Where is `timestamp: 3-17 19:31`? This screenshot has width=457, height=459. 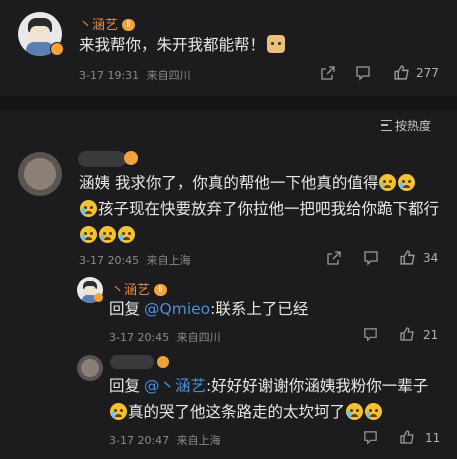 timestamp: 3-17 19:31 is located at coordinates (109, 75).